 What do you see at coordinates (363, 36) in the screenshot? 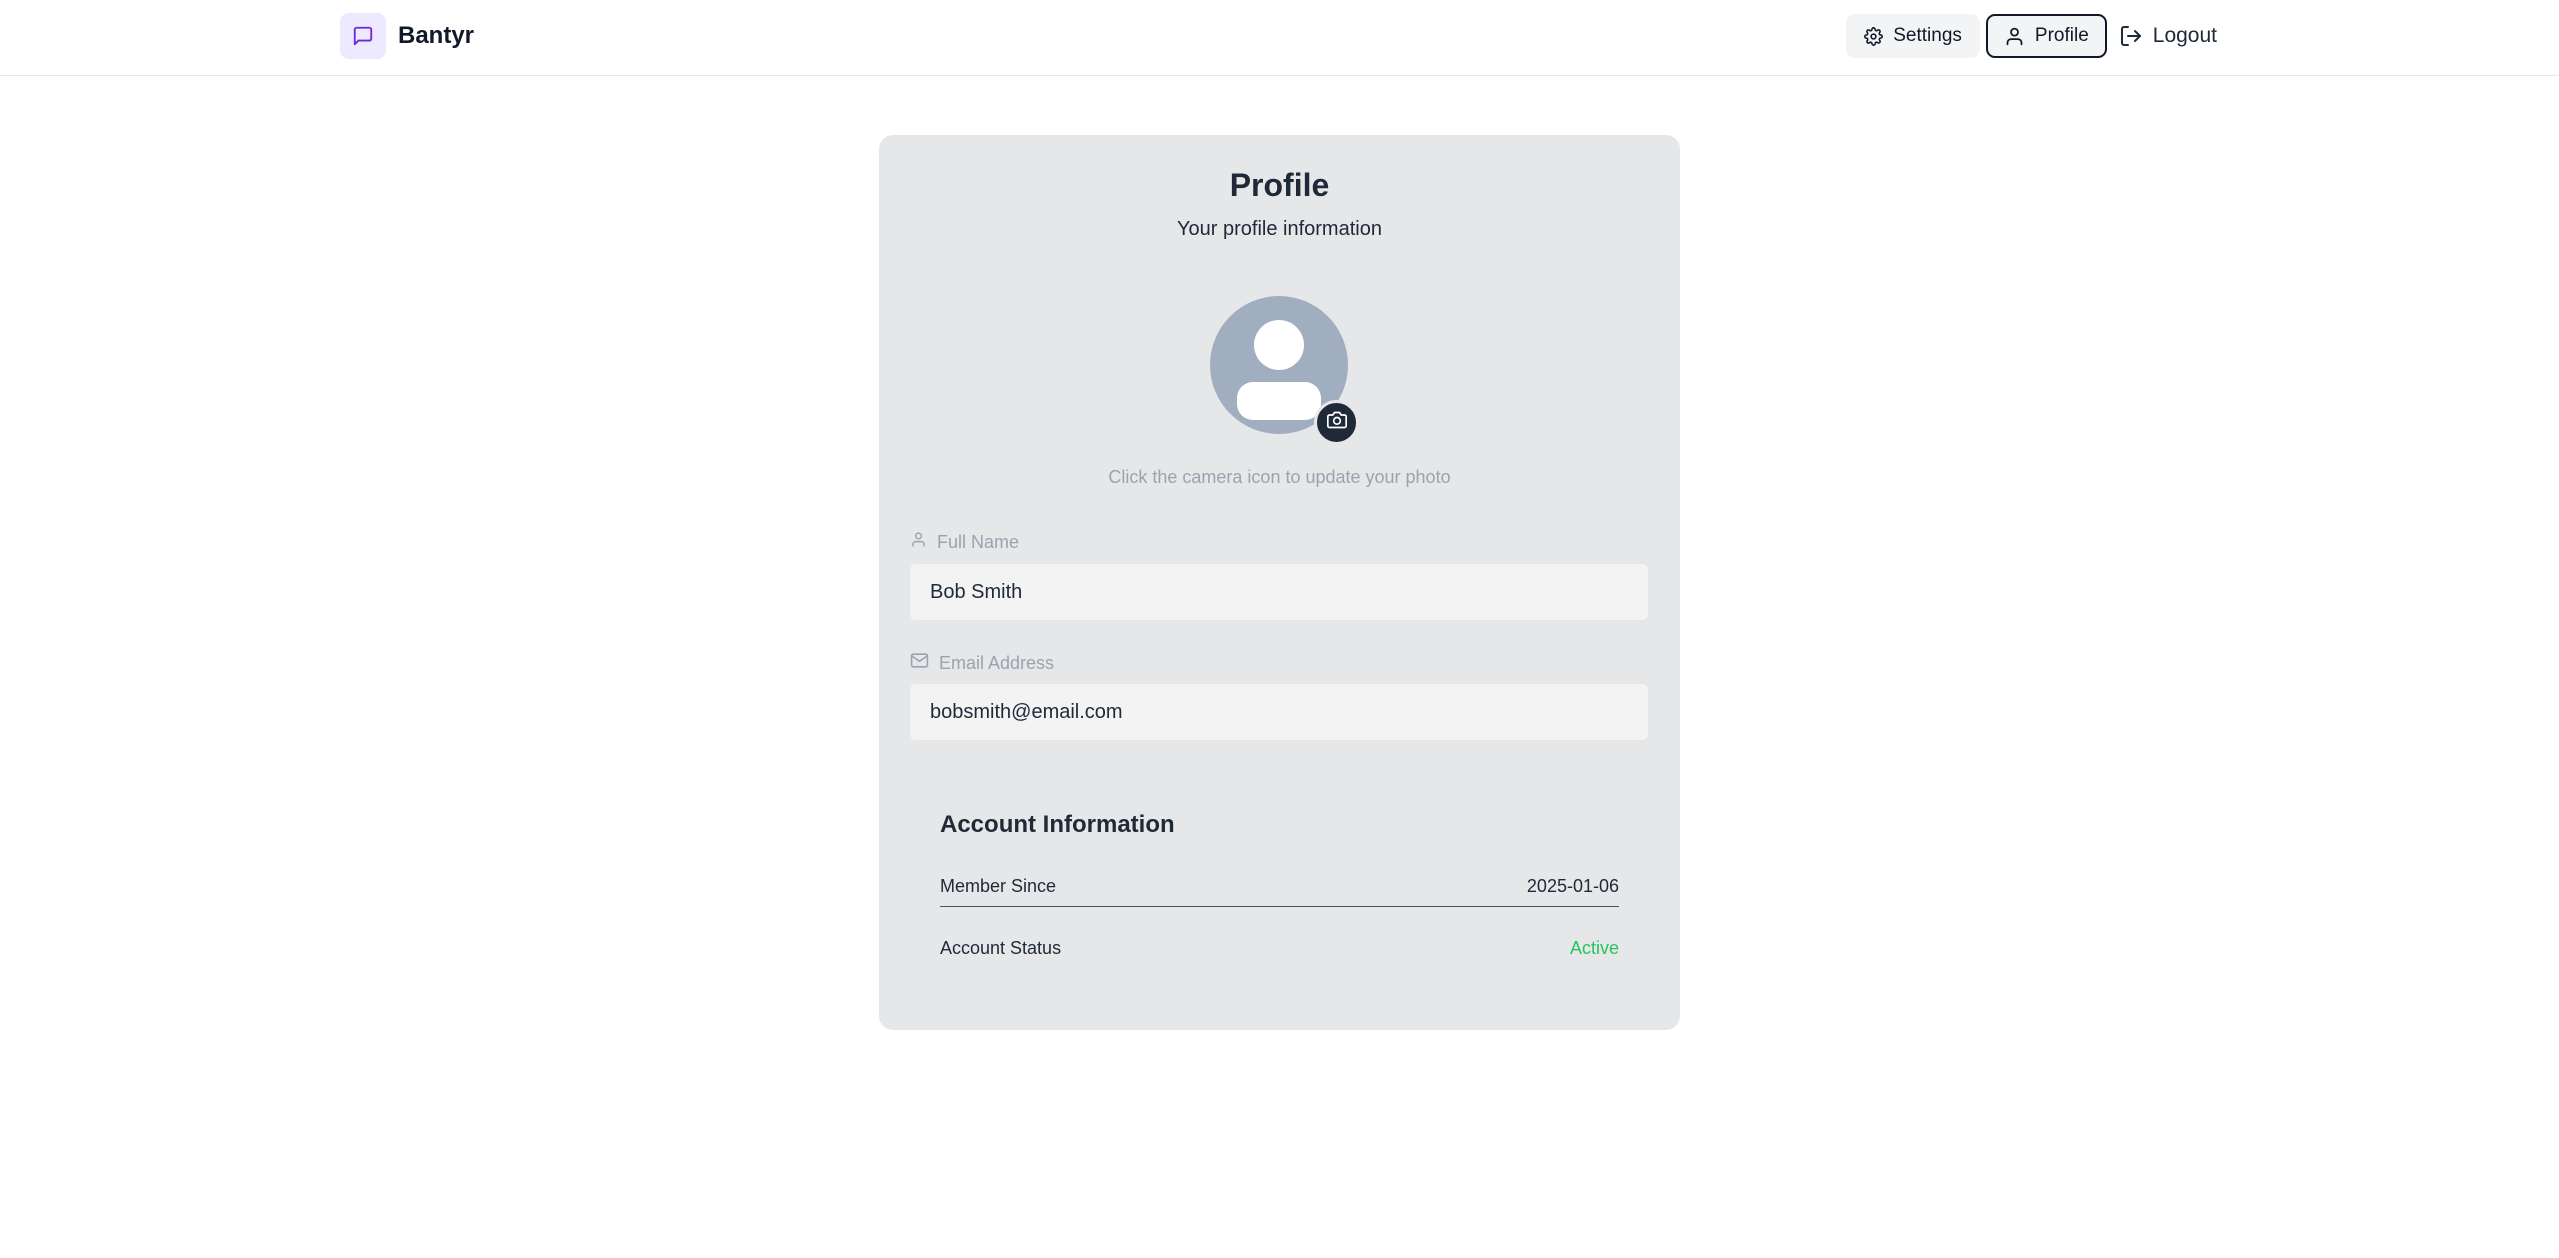
I see `message-square-icon` at bounding box center [363, 36].